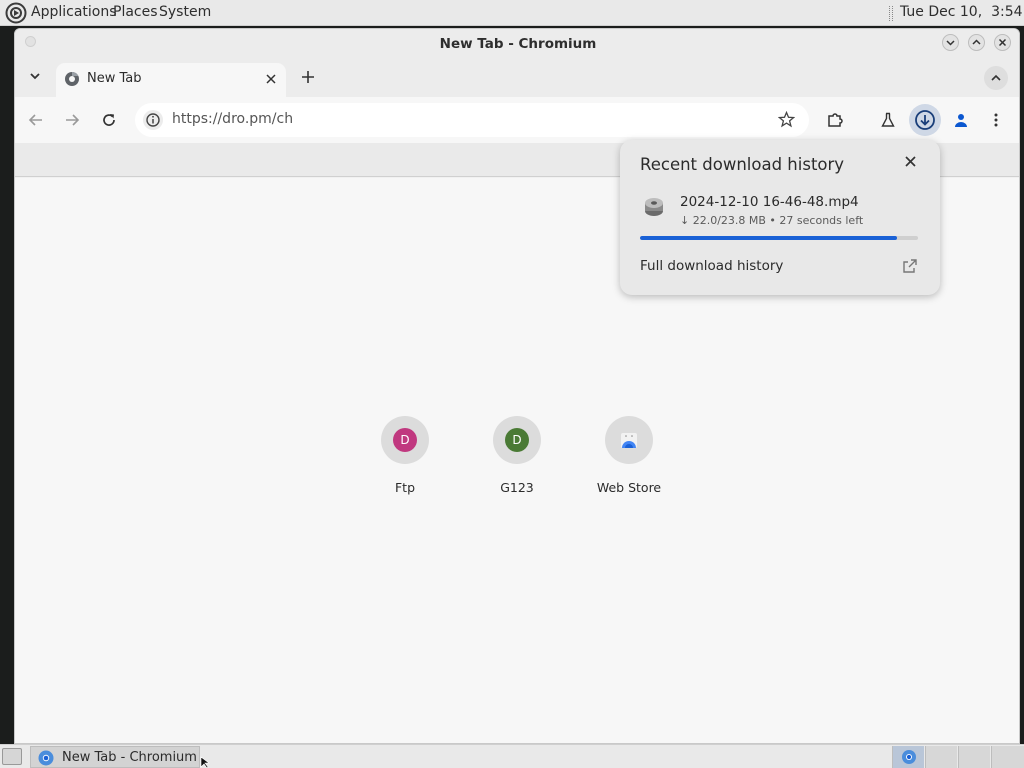  What do you see at coordinates (405, 487) in the screenshot?
I see `shortcut-label: Ftp` at bounding box center [405, 487].